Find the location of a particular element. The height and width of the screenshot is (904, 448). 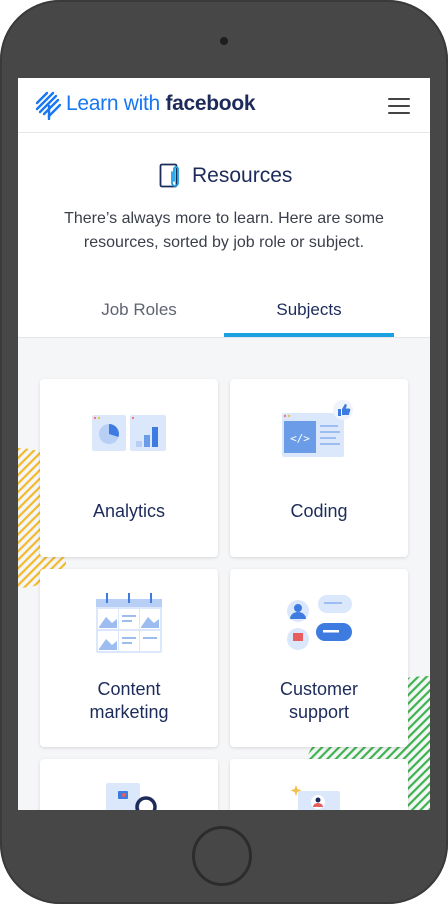

top-navigation-bar: Learn with facebook is located at coordinates (224, 105).